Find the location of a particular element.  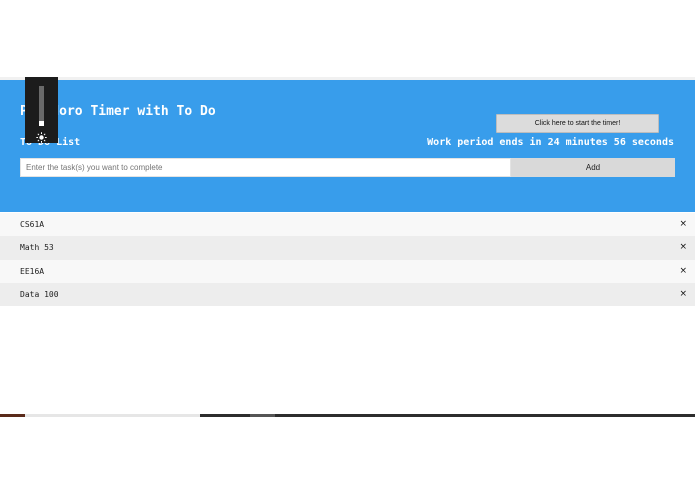

task-name: CS61A is located at coordinates (32, 225).